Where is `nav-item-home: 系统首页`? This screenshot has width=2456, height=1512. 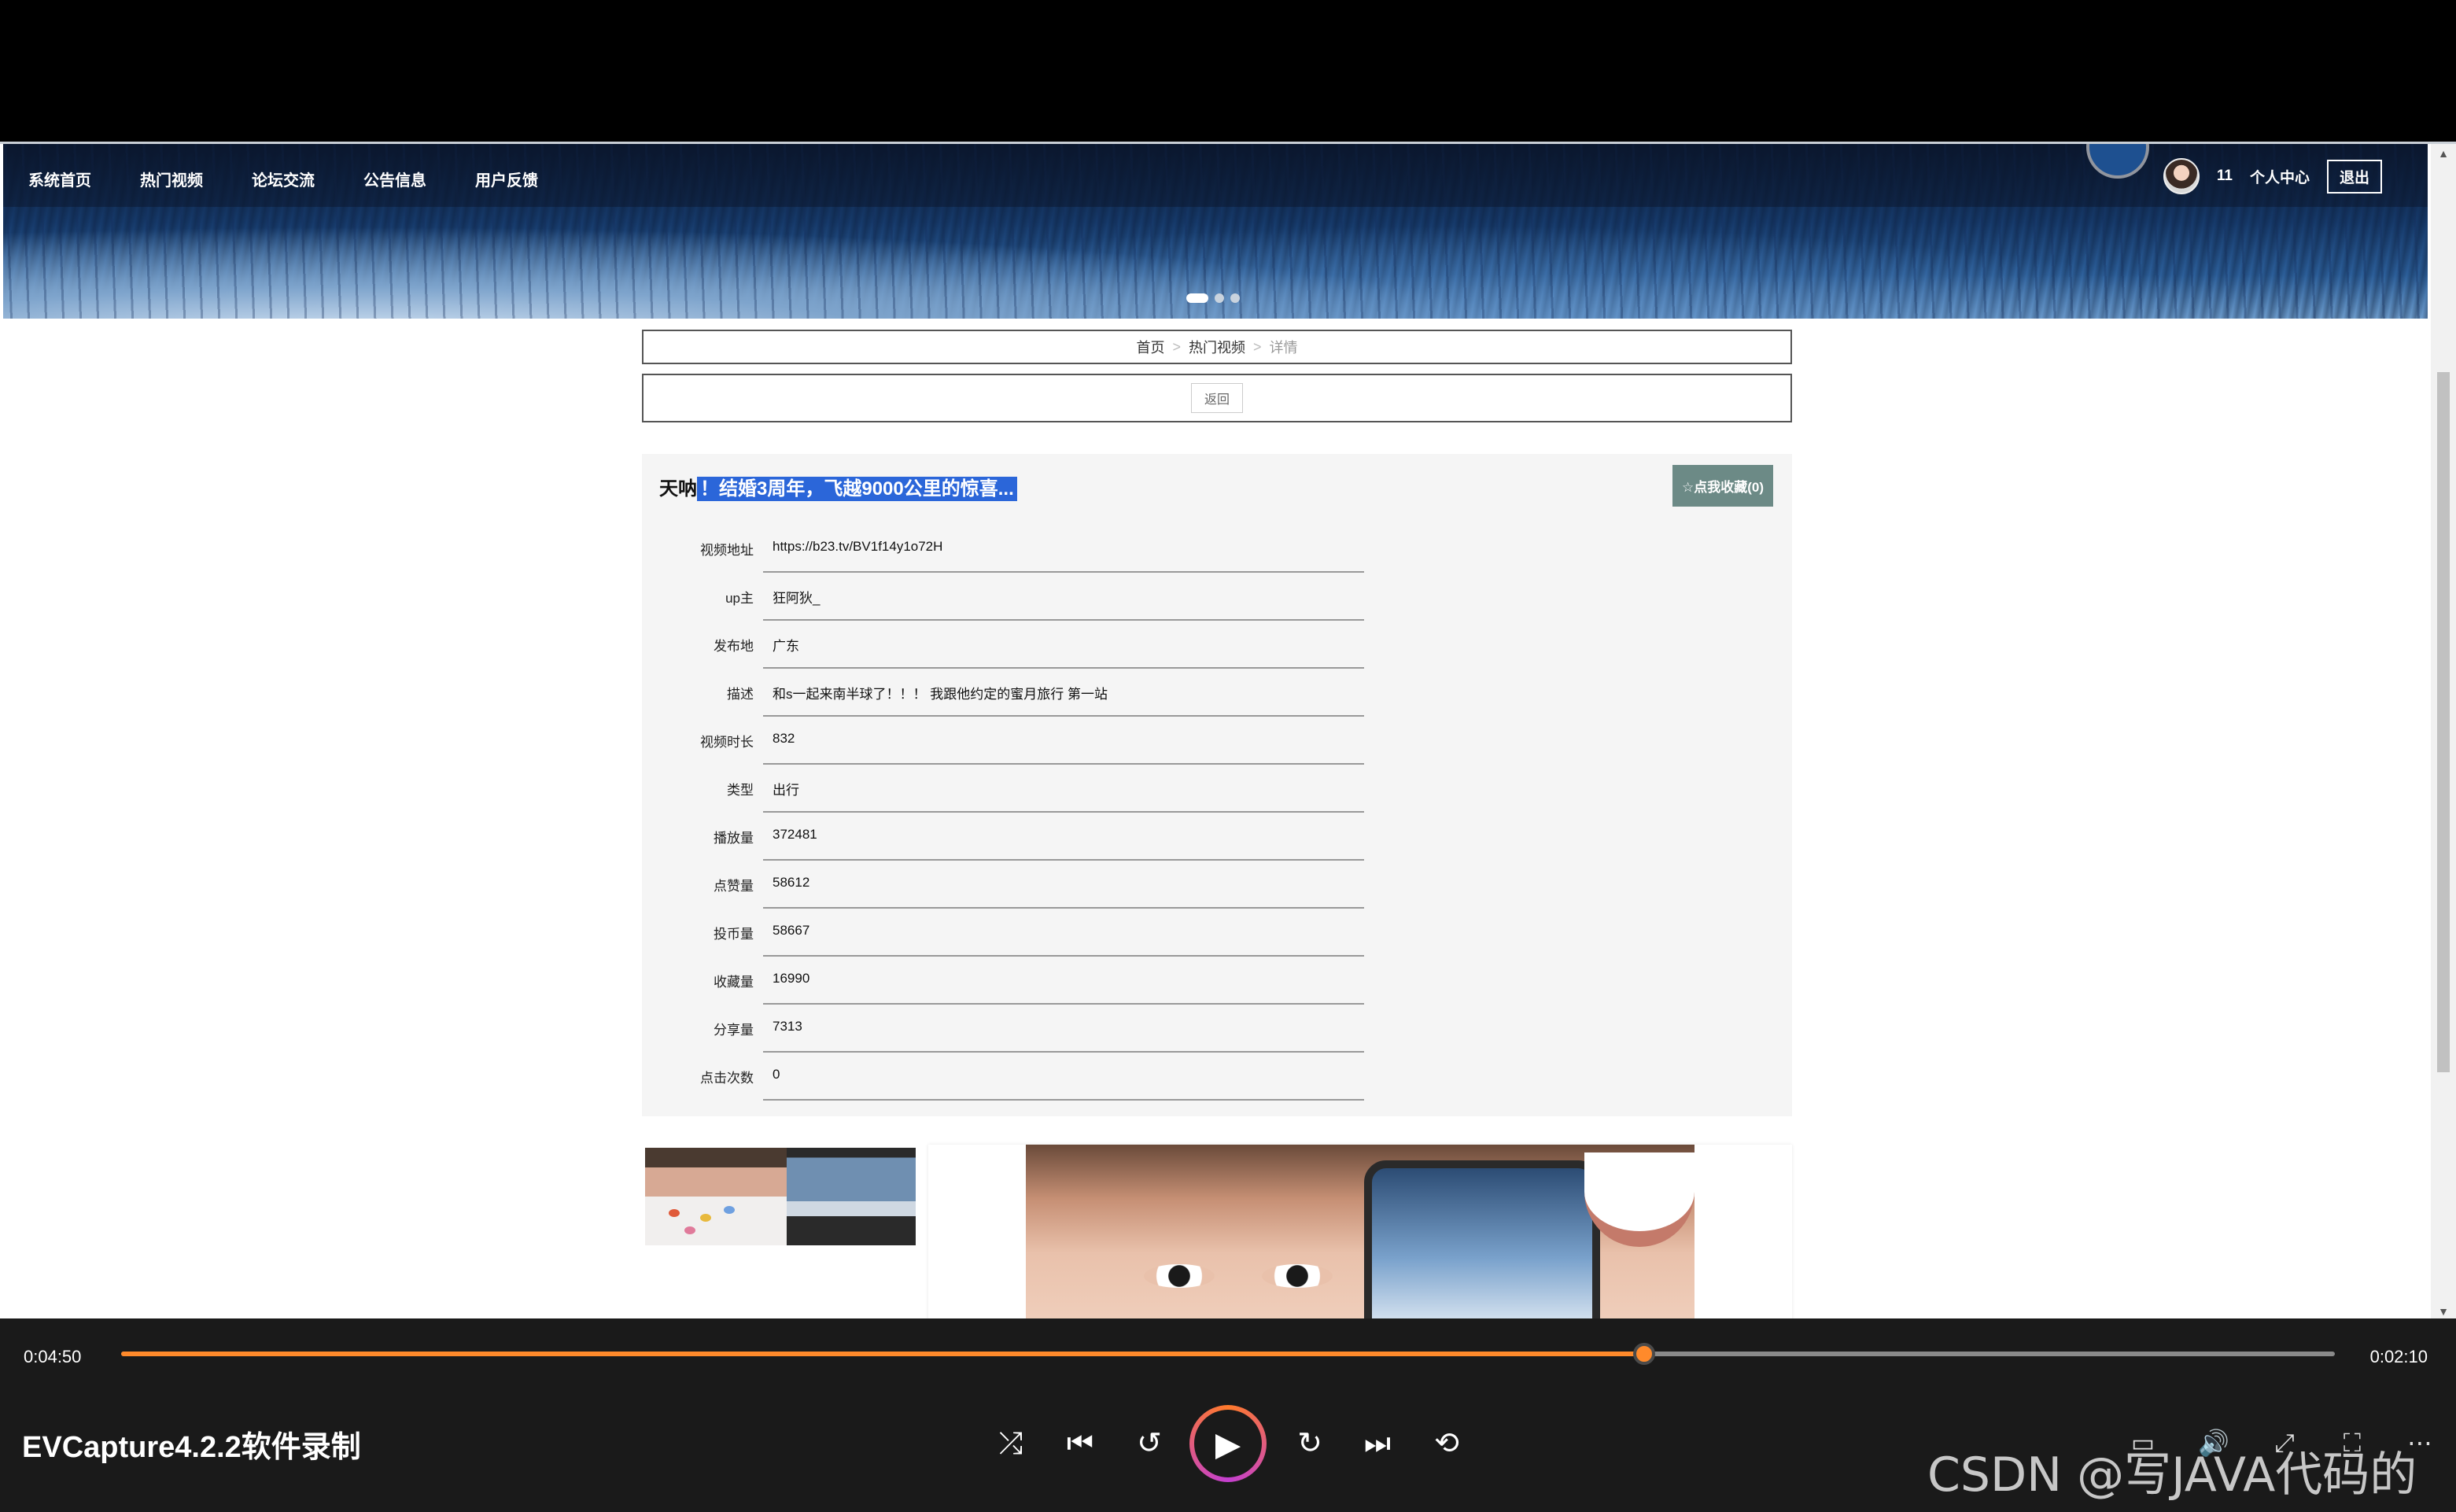 nav-item-home: 系统首页 is located at coordinates (60, 179).